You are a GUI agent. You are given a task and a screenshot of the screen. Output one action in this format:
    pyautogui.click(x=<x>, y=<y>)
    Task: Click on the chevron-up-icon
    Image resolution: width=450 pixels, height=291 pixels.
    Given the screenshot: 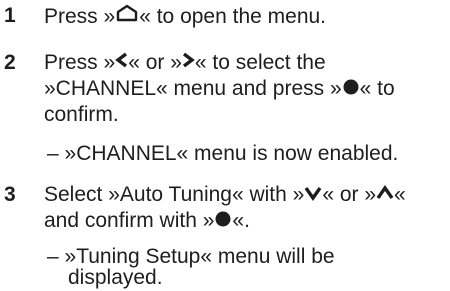 What is the action you would take?
    pyautogui.click(x=385, y=193)
    